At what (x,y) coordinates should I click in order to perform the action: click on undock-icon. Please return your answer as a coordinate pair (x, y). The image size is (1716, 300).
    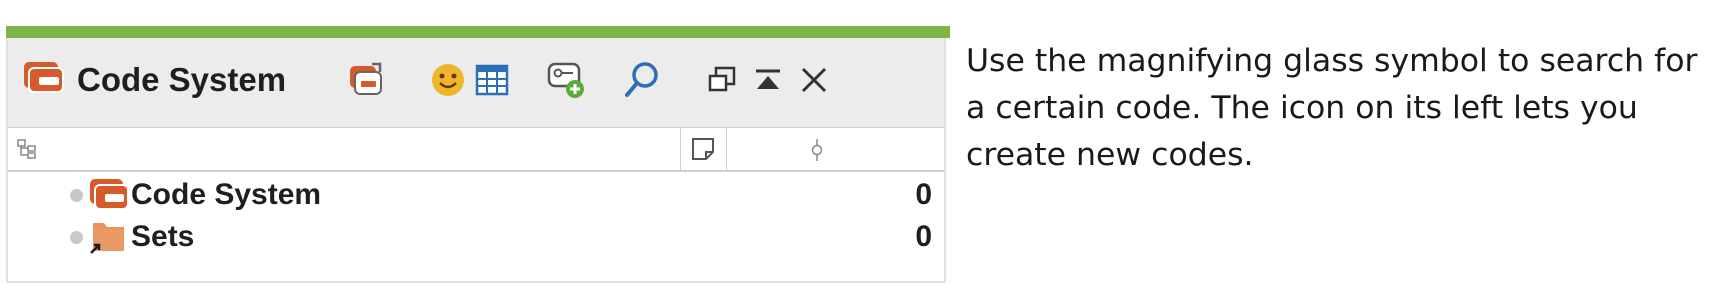
    Looking at the image, I should click on (722, 80).